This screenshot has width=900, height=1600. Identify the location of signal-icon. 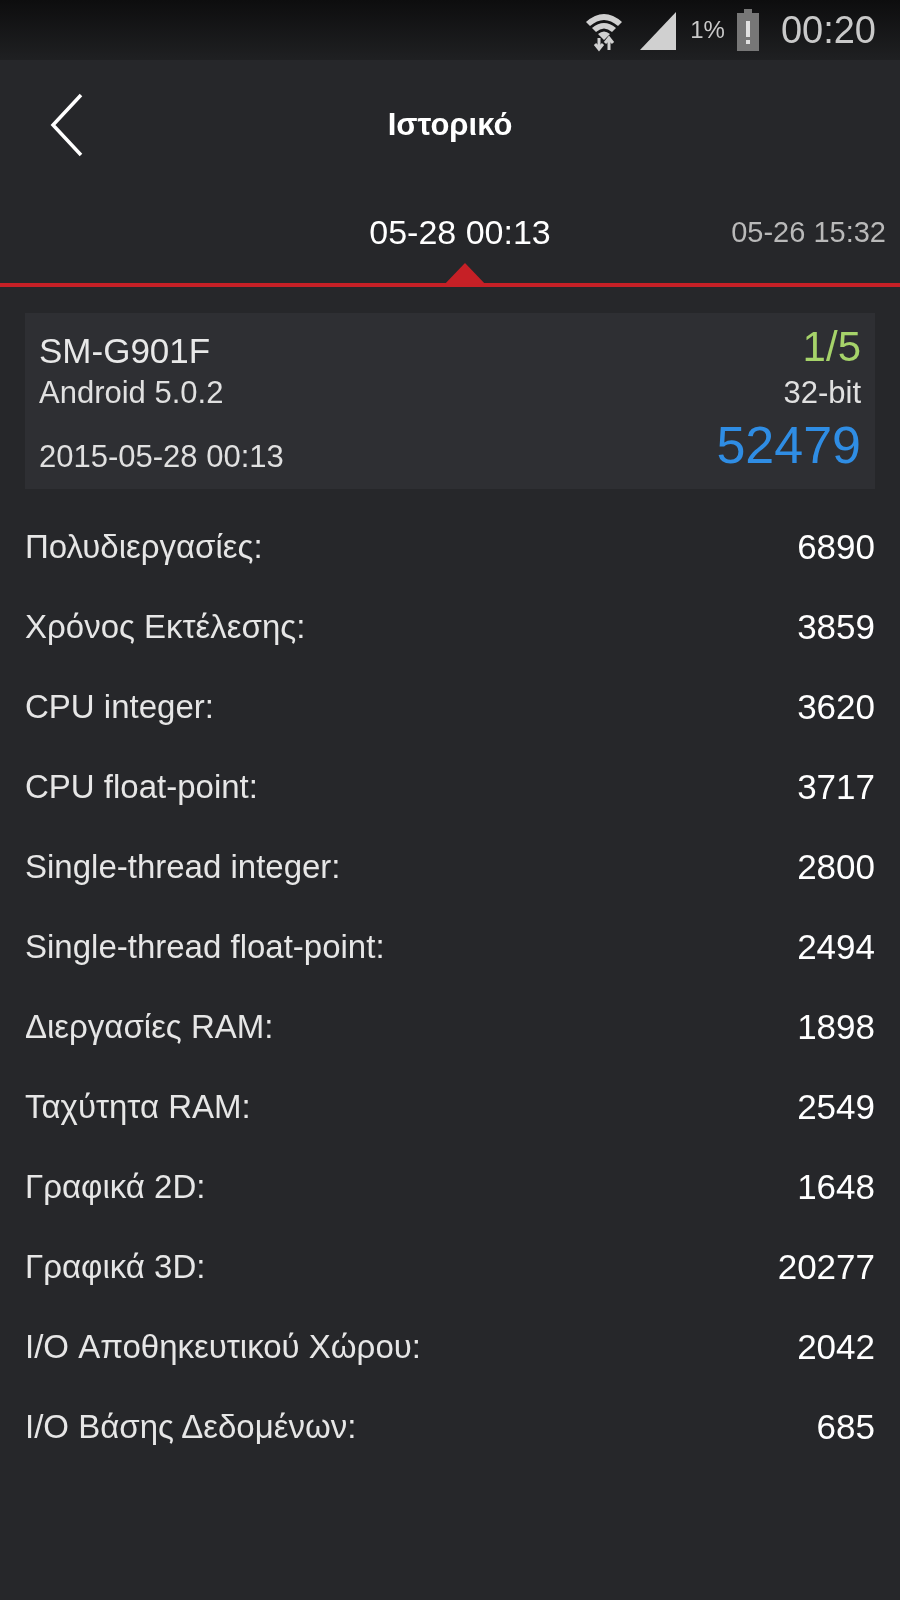
(658, 30).